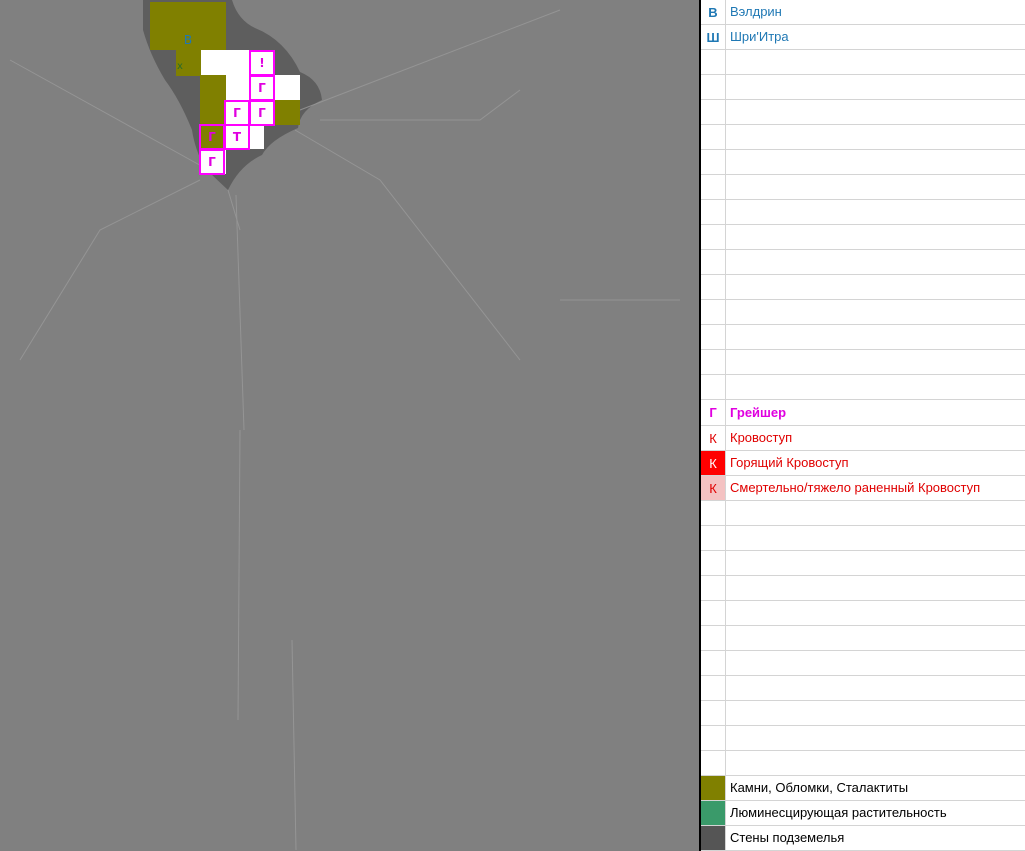 Image resolution: width=1025 pixels, height=851 pixels. Describe the element at coordinates (789, 462) in the screenshot. I see `legend-label: Горящий Кровоступ` at that location.